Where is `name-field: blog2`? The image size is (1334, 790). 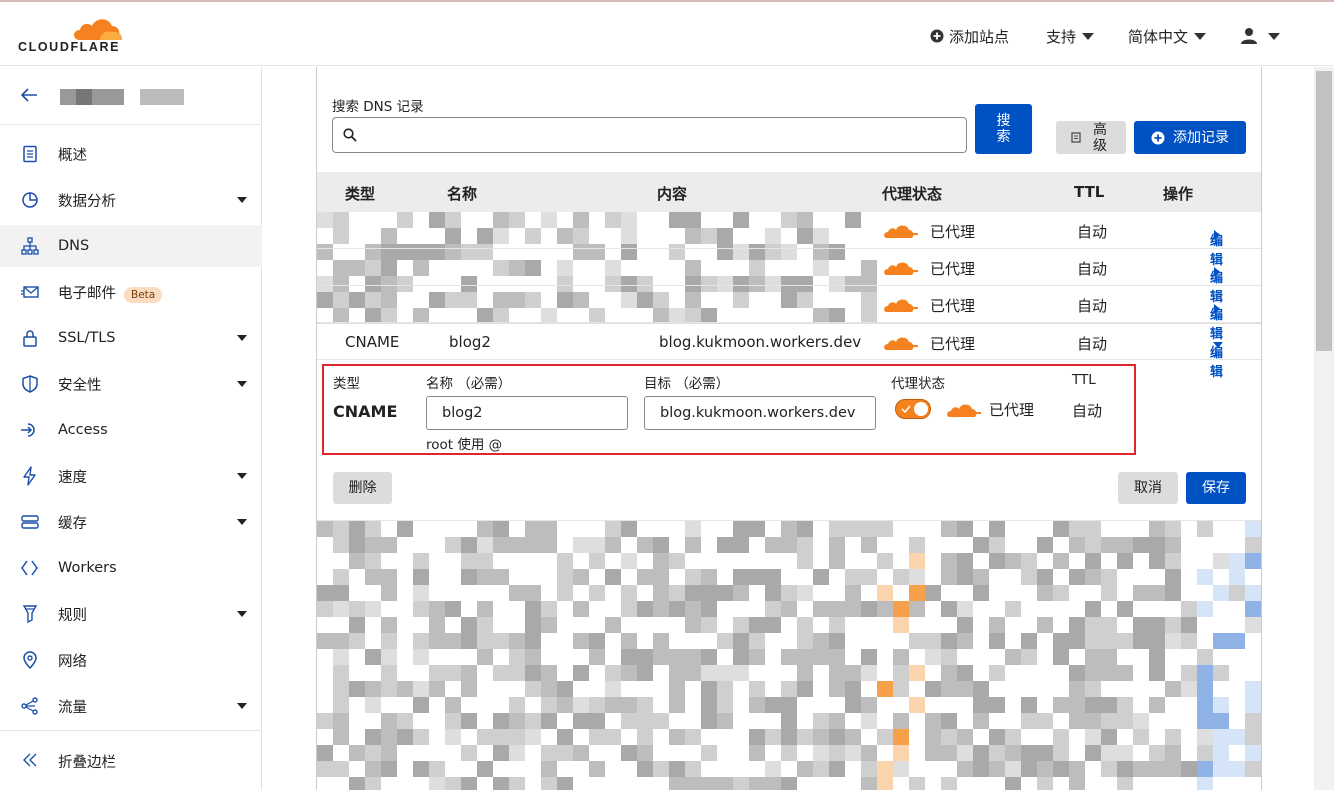
name-field: blog2 is located at coordinates (527, 413).